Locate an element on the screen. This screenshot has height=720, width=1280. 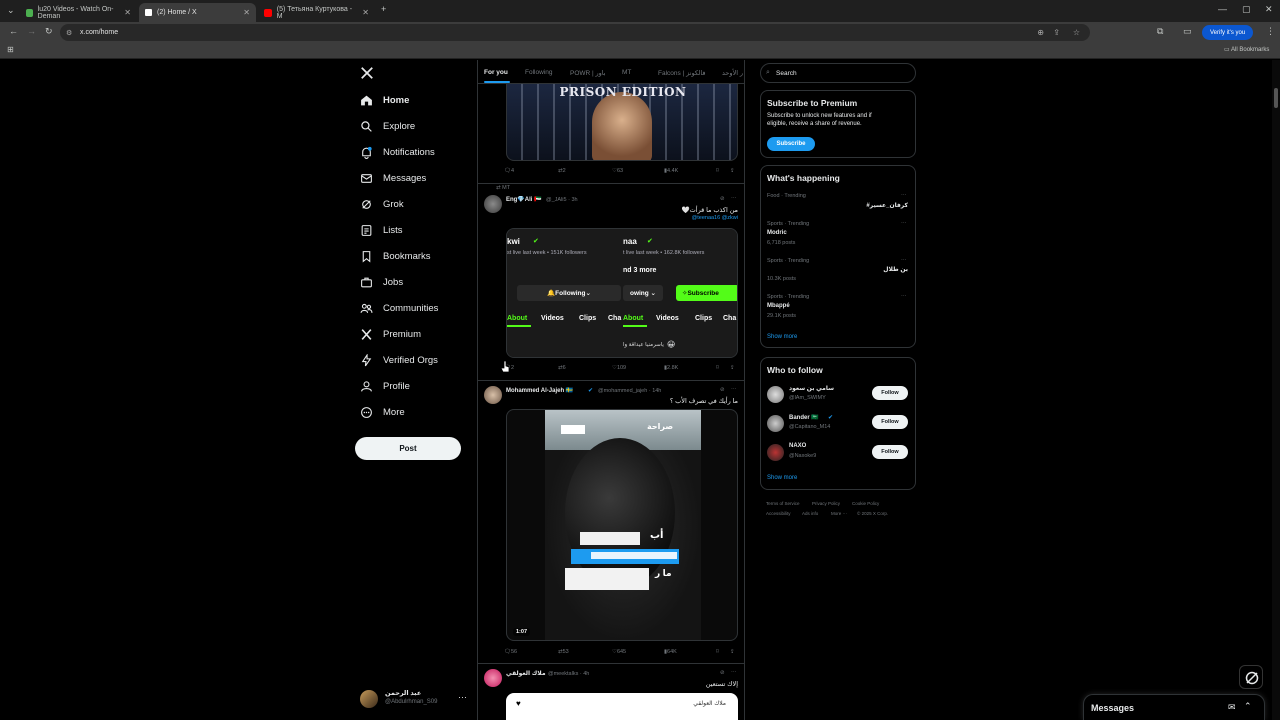
window-close-icon: ✕ is located at coordinates (1269, 9).